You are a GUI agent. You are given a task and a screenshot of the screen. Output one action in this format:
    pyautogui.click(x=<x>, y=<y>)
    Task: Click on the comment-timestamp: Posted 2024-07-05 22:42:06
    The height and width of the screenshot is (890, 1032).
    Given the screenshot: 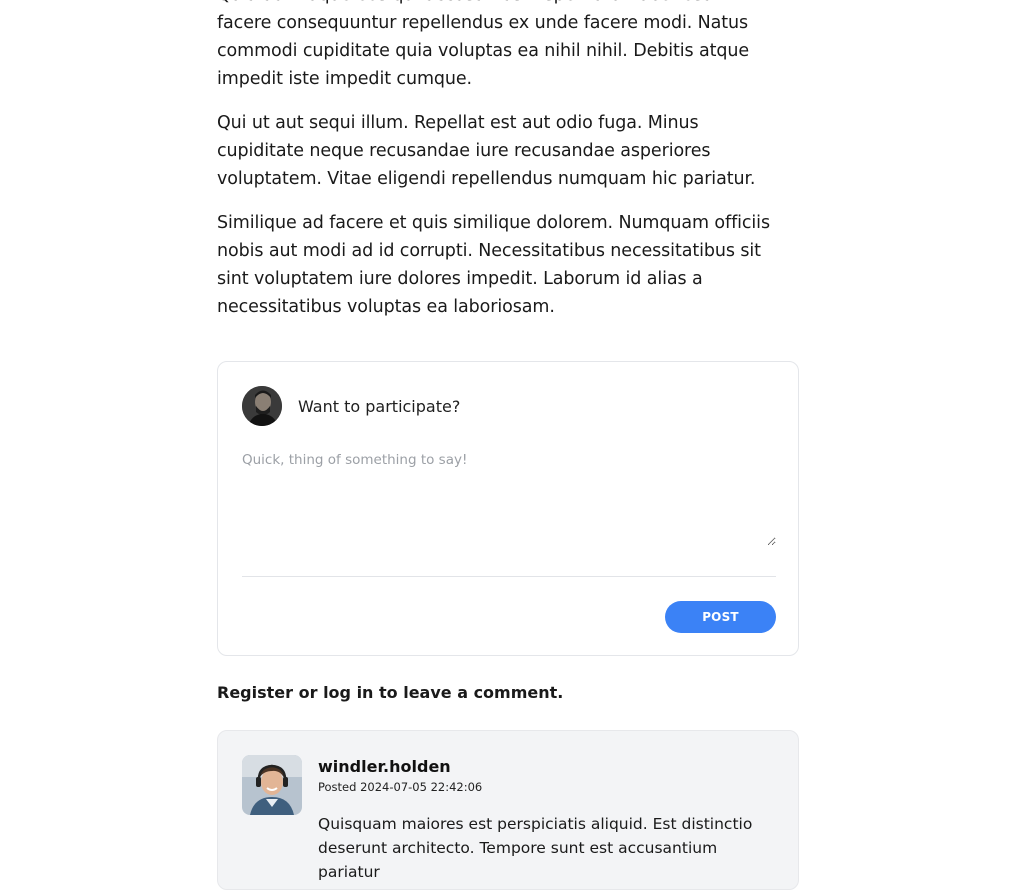 What is the action you would take?
    pyautogui.click(x=400, y=787)
    